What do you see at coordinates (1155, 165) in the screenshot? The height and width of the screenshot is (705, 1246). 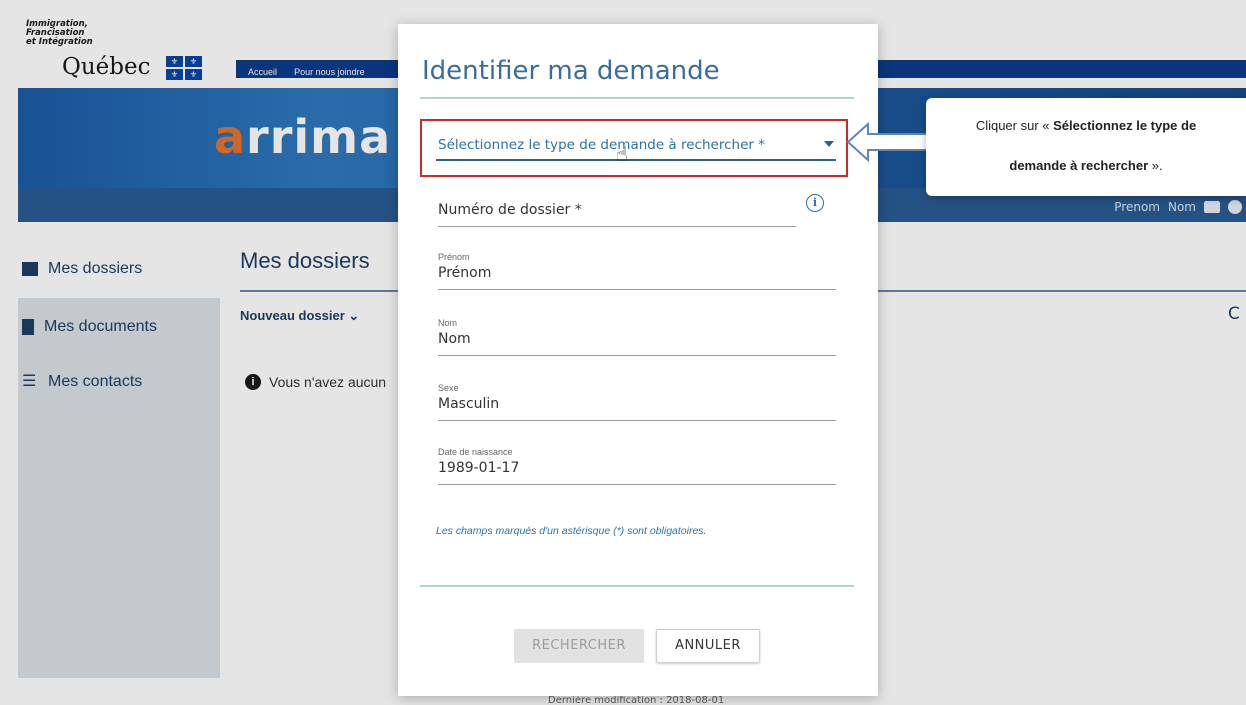 I see `callout-text: ».` at bounding box center [1155, 165].